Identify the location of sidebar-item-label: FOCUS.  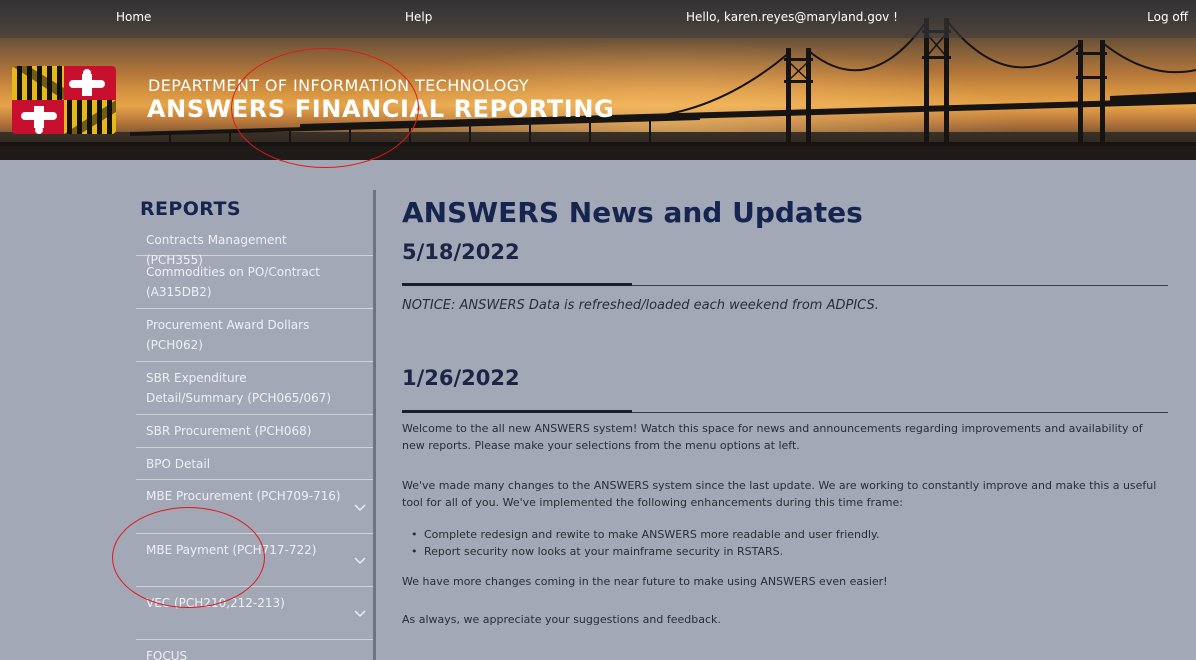
(167, 654).